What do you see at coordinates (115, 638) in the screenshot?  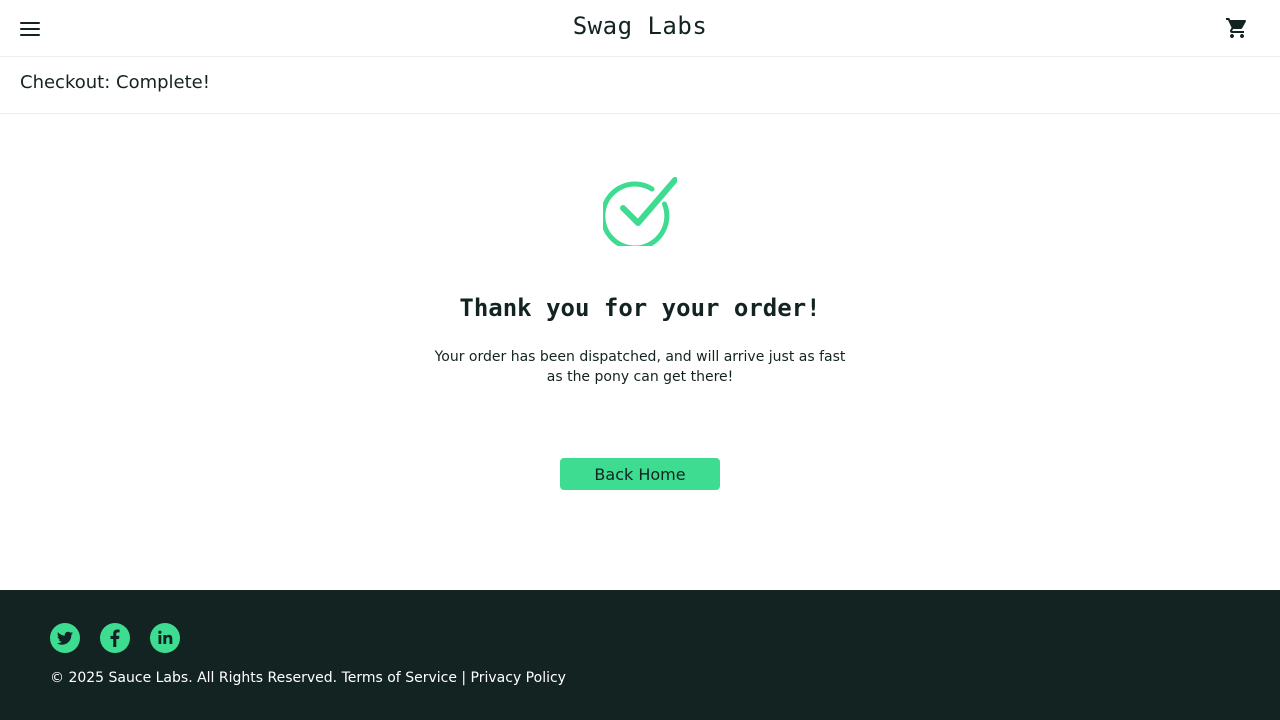 I see `facebook-icon` at bounding box center [115, 638].